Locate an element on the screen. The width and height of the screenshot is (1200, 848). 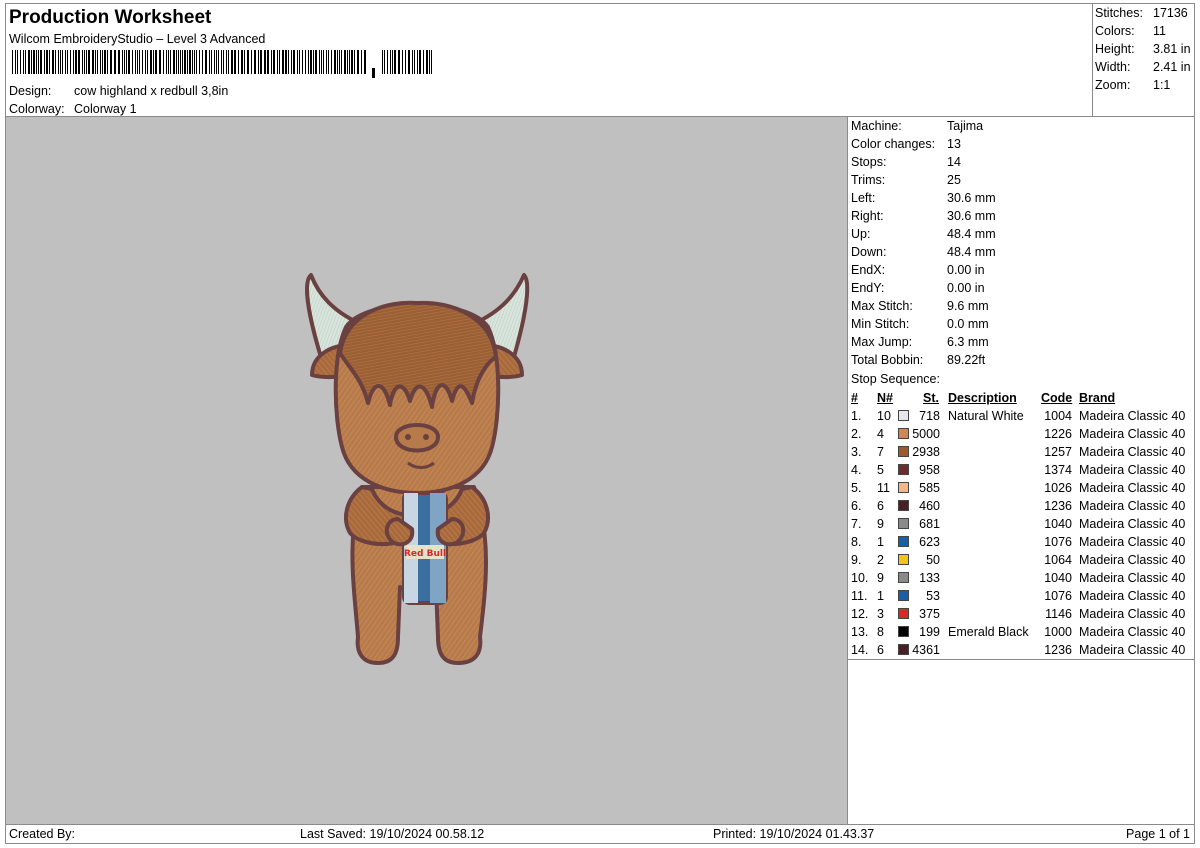
machine-info-value: 25 is located at coordinates (954, 180).